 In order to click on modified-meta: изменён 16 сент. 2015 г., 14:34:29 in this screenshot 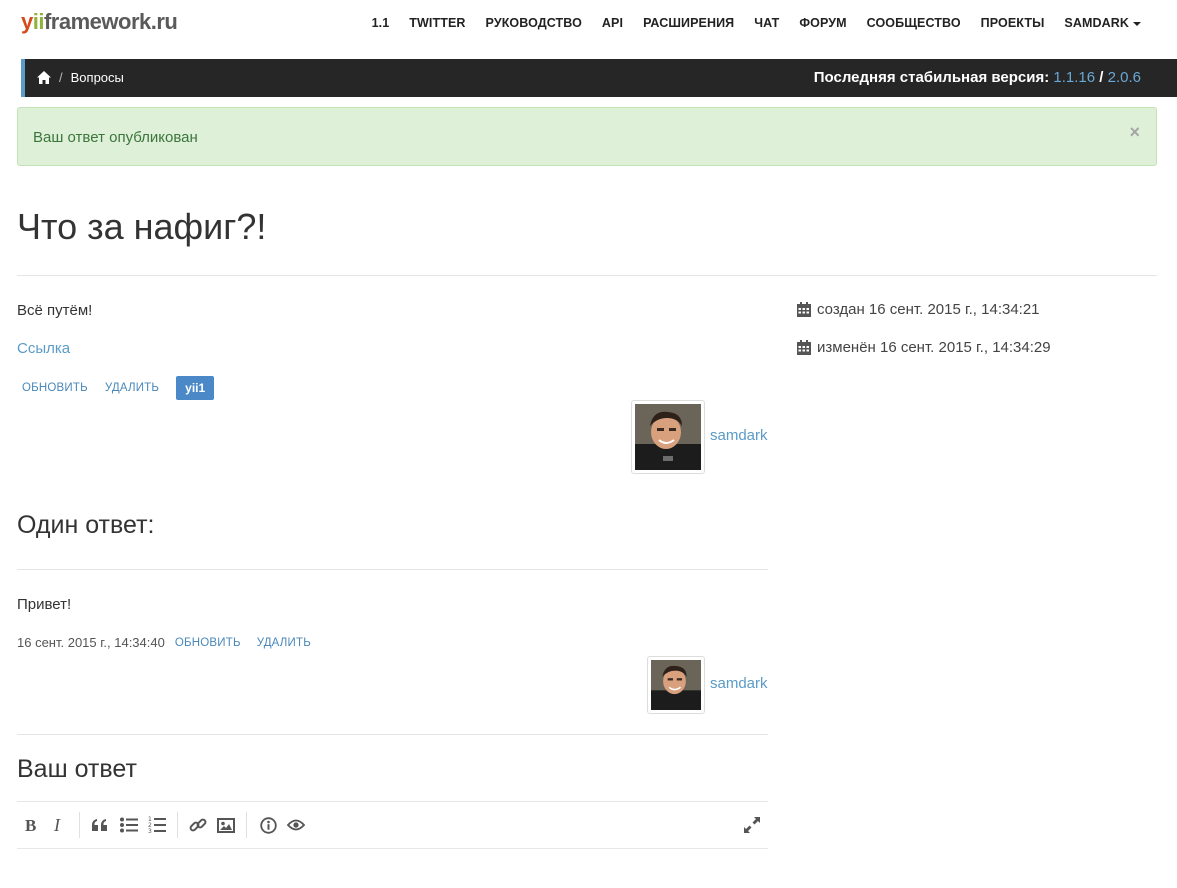, I will do `click(924, 347)`.